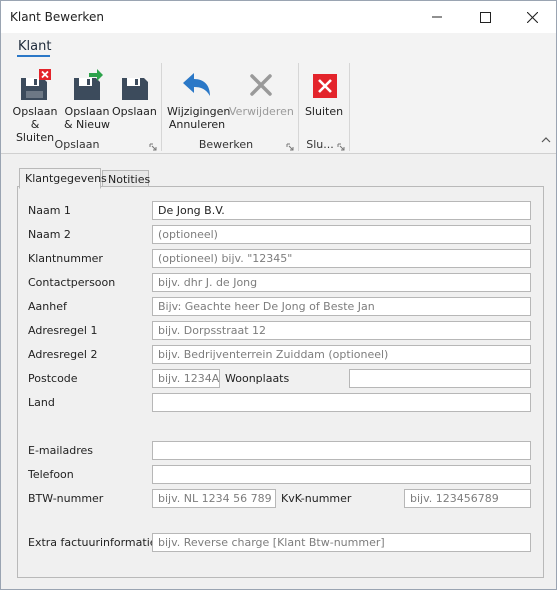 The height and width of the screenshot is (590, 557). What do you see at coordinates (36, 84) in the screenshot?
I see `save-close-icon` at bounding box center [36, 84].